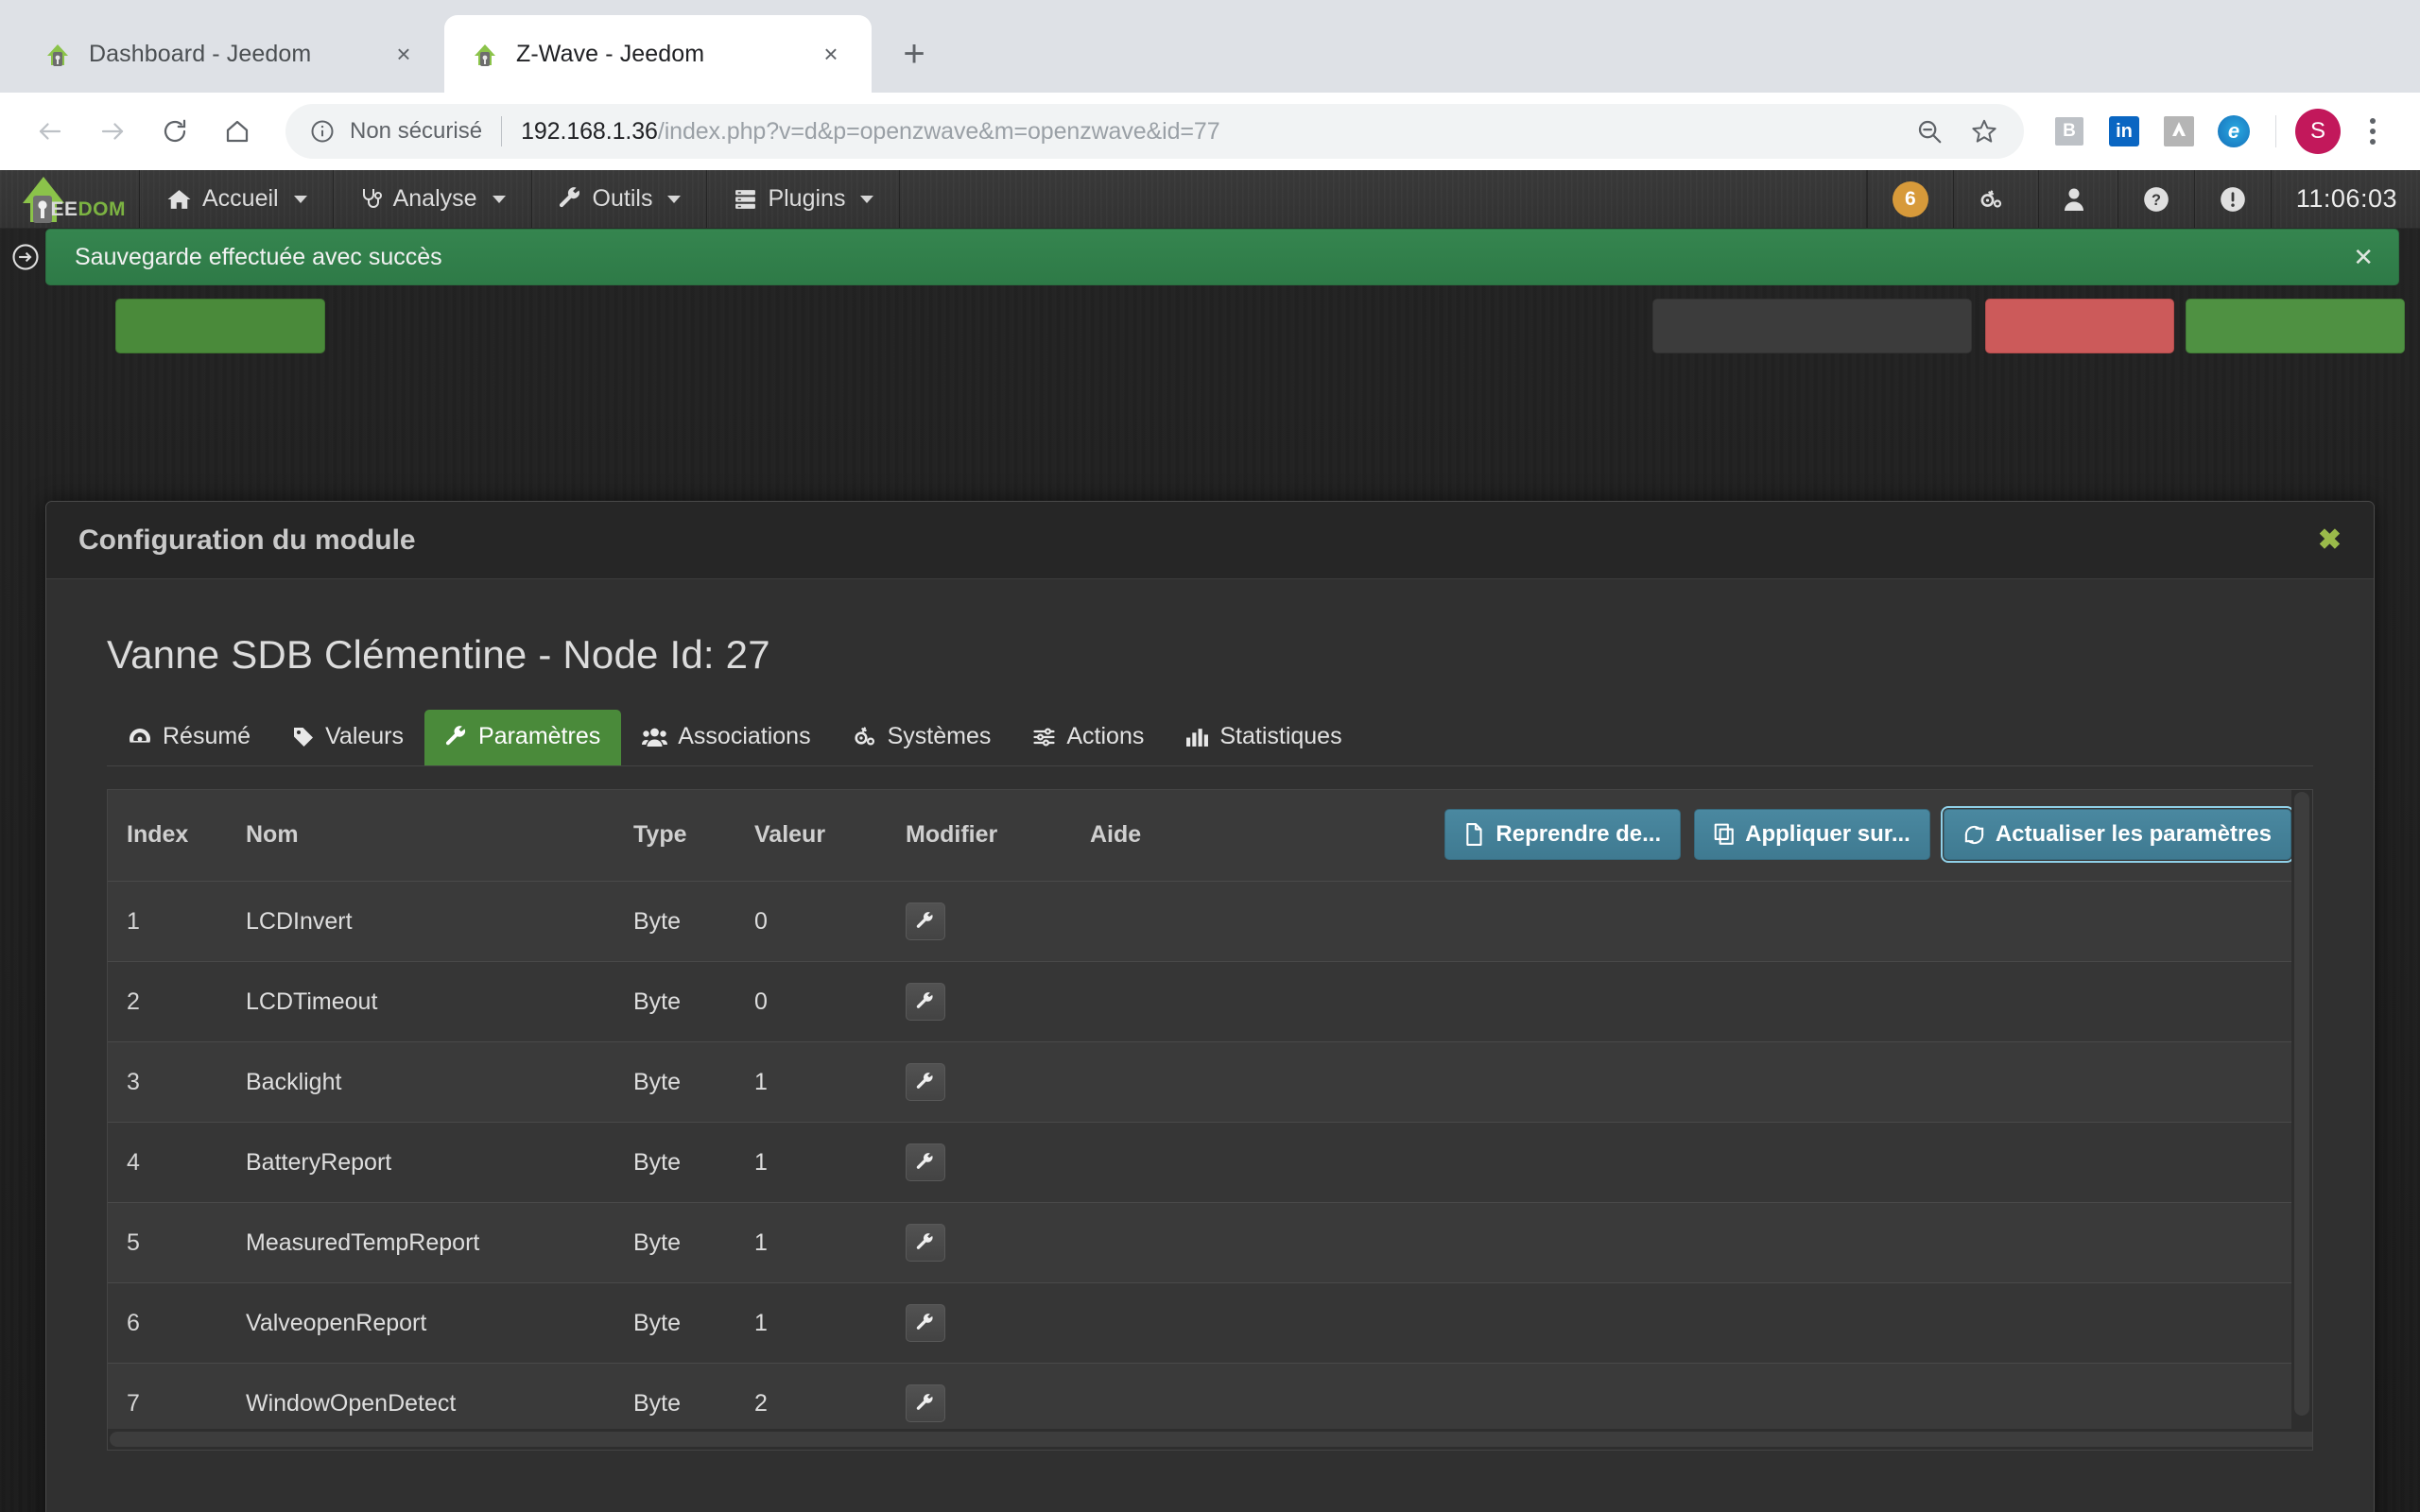 The width and height of the screenshot is (2420, 1512). I want to click on wrench-icon, so click(570, 199).